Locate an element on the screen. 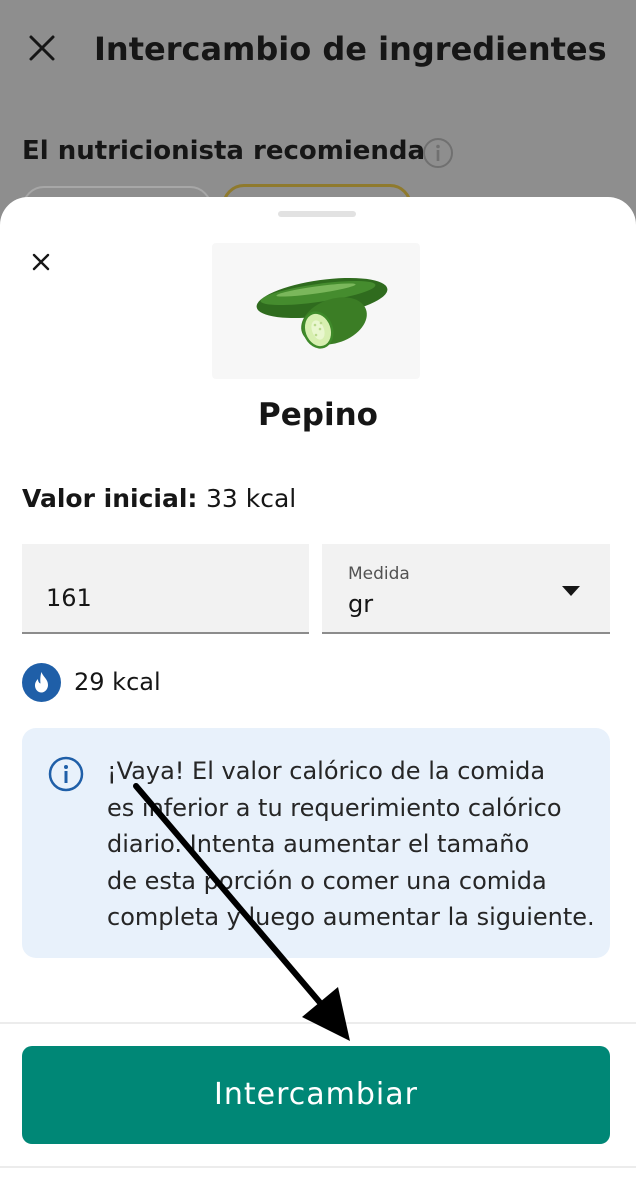 Image resolution: width=636 pixels, height=1179 pixels. notice-line: completa y luego aumentar la siguiente. is located at coordinates (351, 917).